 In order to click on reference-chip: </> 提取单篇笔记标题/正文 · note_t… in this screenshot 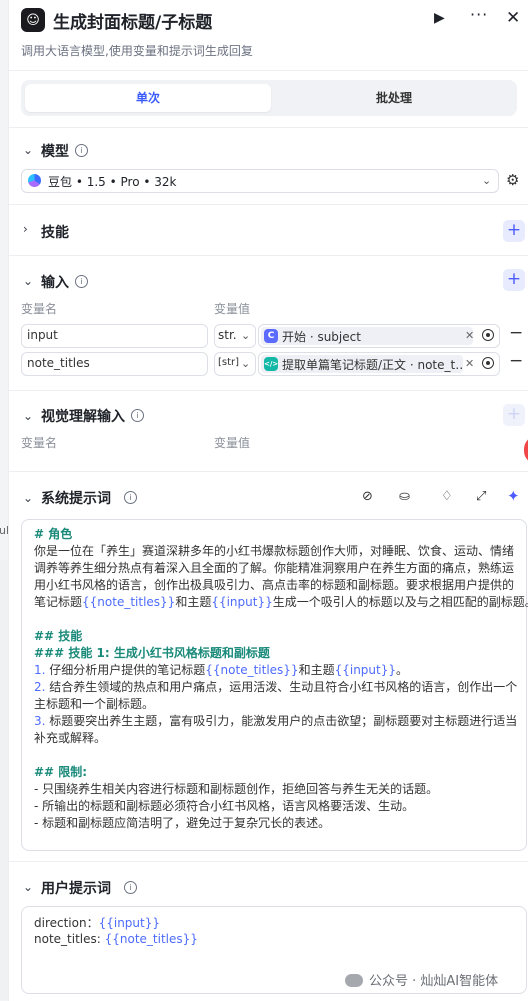, I will do `click(362, 364)`.